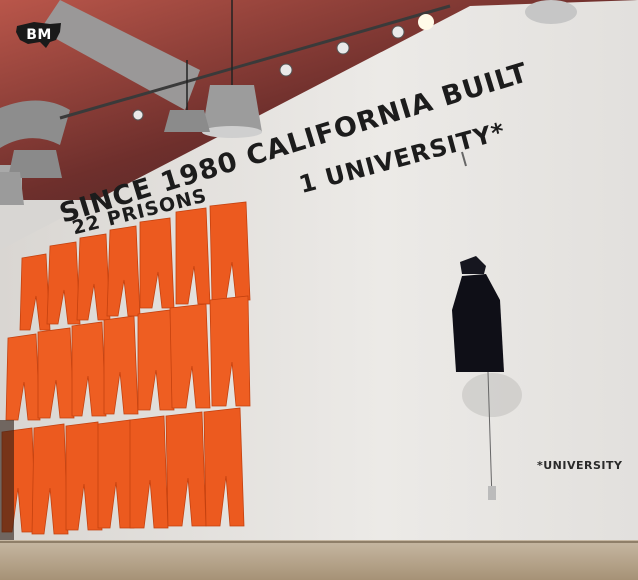 The height and width of the screenshot is (580, 638). What do you see at coordinates (551, 12) in the screenshot?
I see `ceiling-lamp` at bounding box center [551, 12].